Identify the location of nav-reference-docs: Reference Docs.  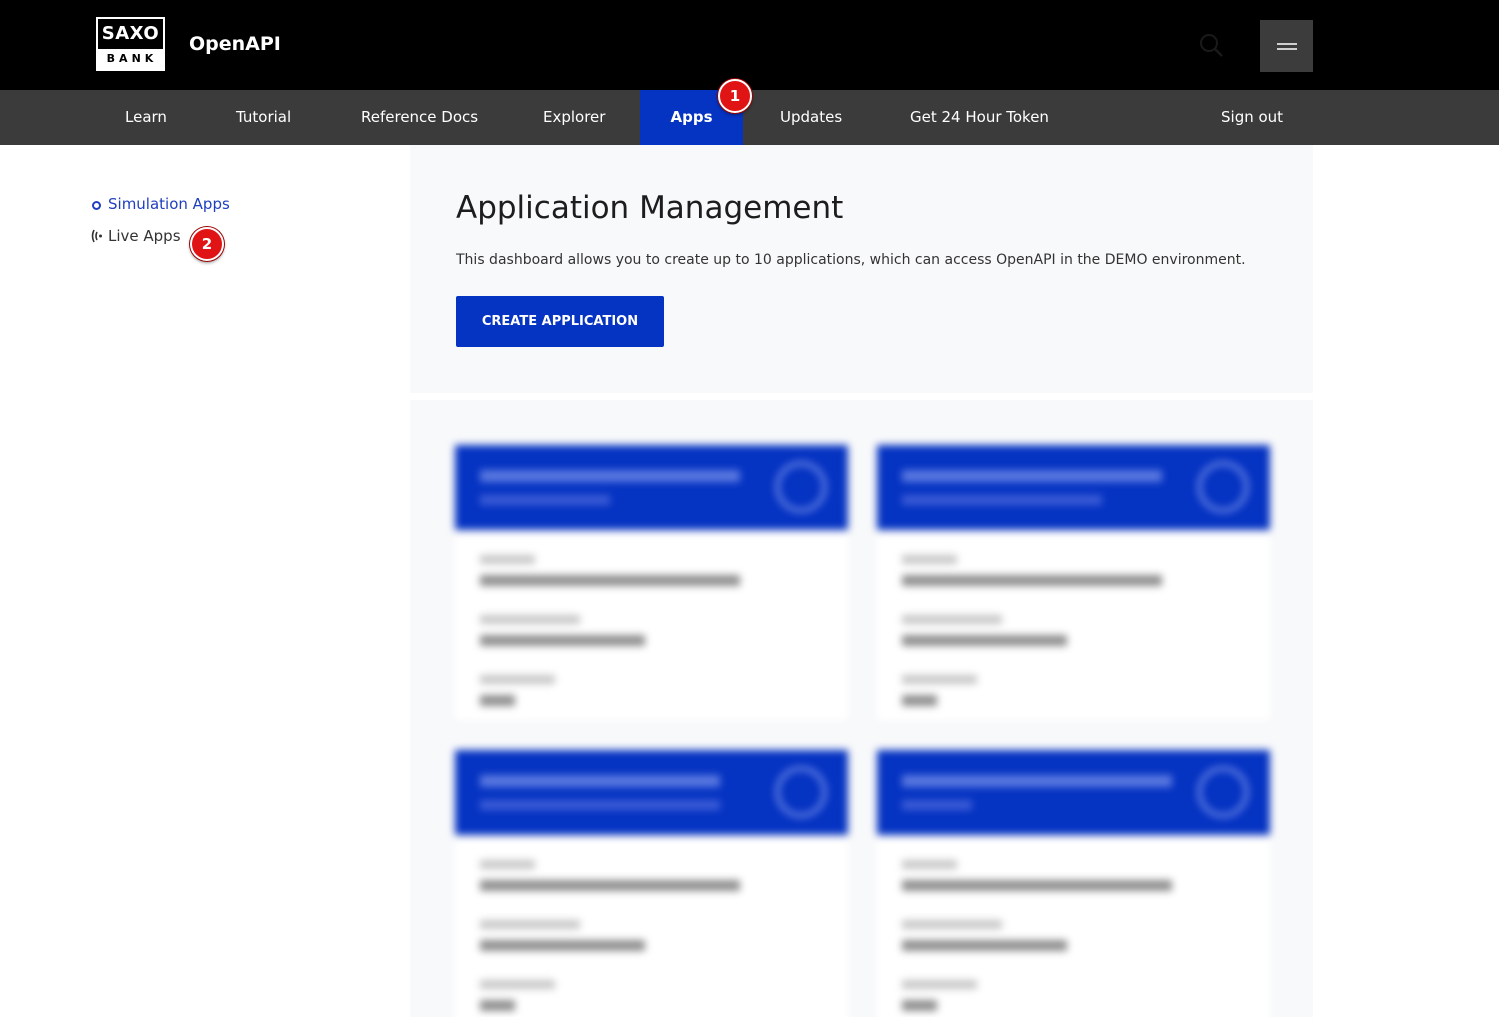
(419, 117).